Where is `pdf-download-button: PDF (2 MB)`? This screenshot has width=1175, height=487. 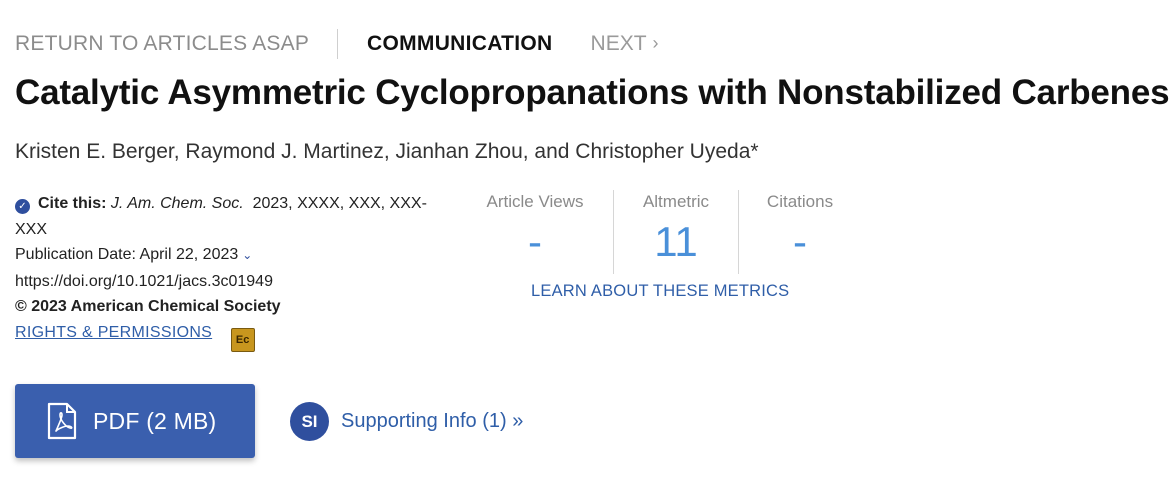
pdf-download-button: PDF (2 MB) is located at coordinates (135, 421).